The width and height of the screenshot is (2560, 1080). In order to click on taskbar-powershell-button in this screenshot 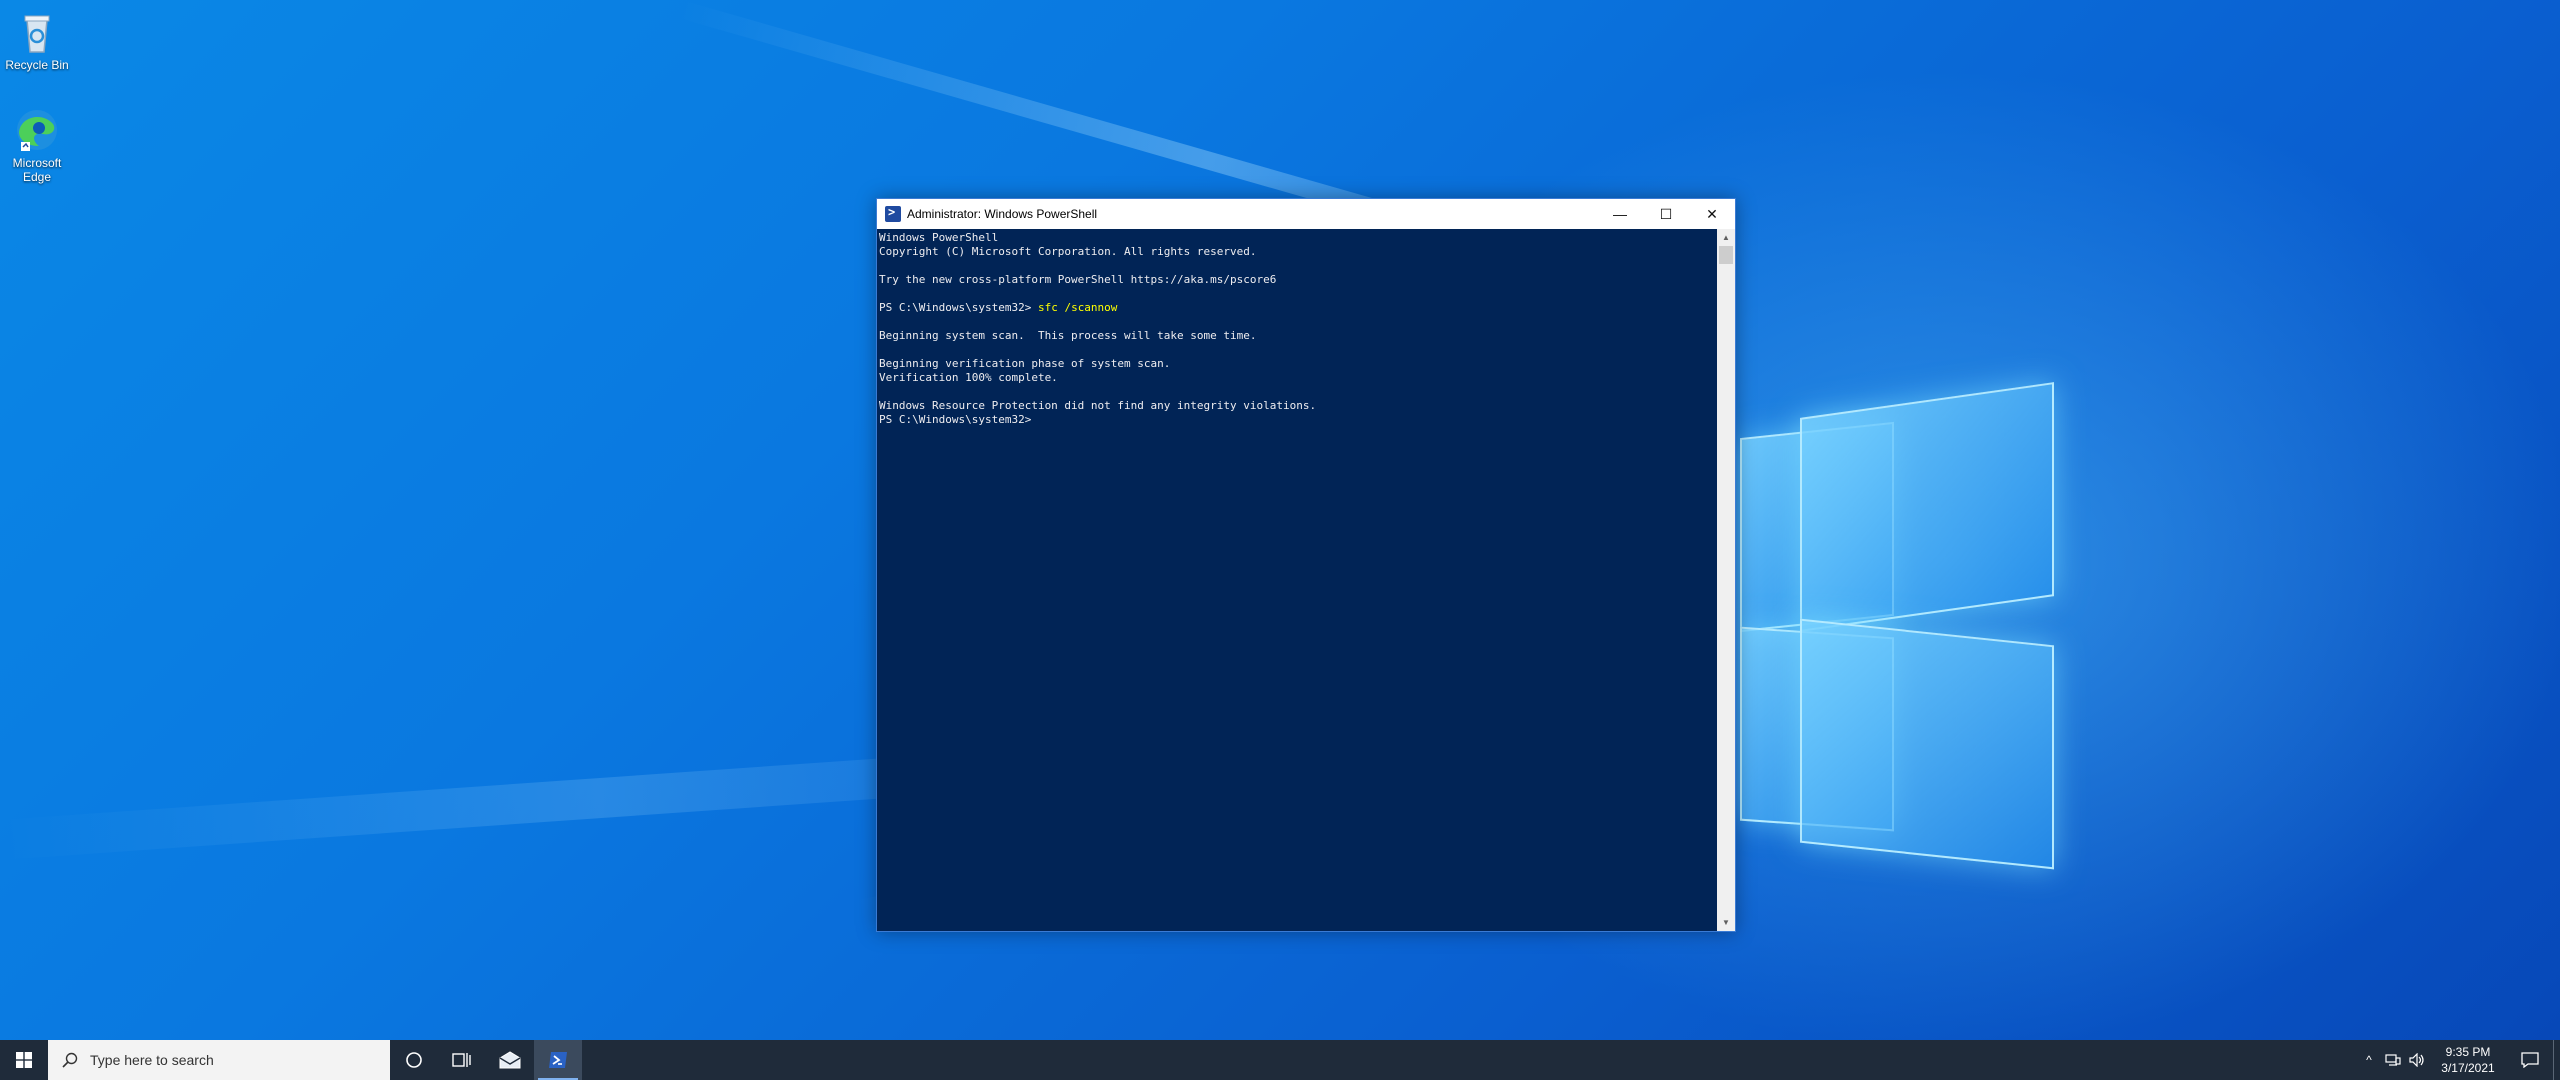, I will do `click(558, 1060)`.